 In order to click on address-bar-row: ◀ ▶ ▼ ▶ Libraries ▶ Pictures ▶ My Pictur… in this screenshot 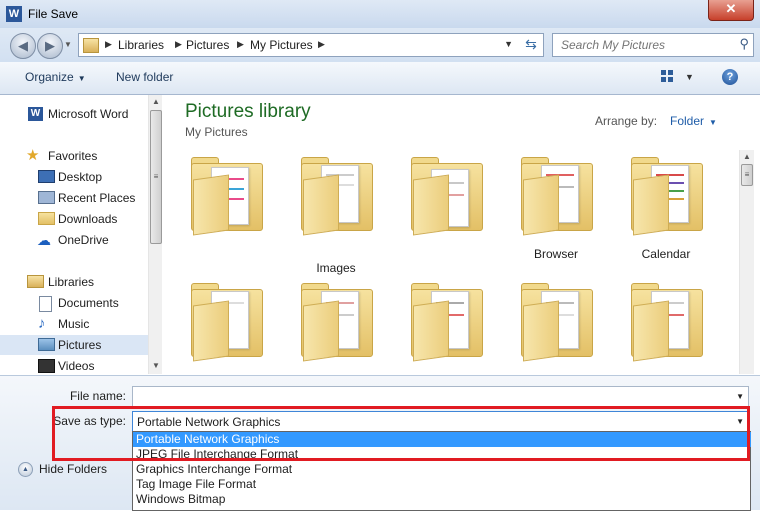, I will do `click(380, 45)`.